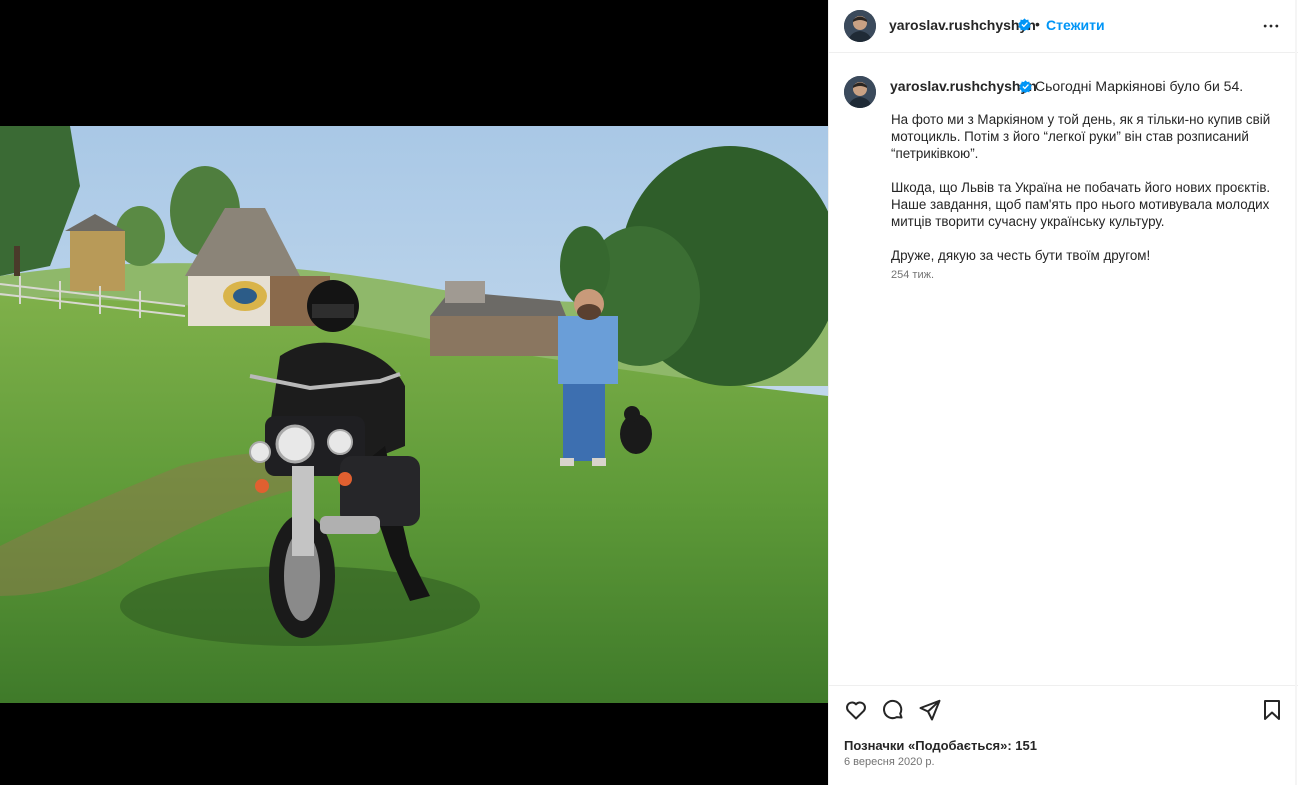 This screenshot has width=1298, height=785. What do you see at coordinates (940, 745) in the screenshot?
I see `likes-count: Позначки «Подобається»: 151` at bounding box center [940, 745].